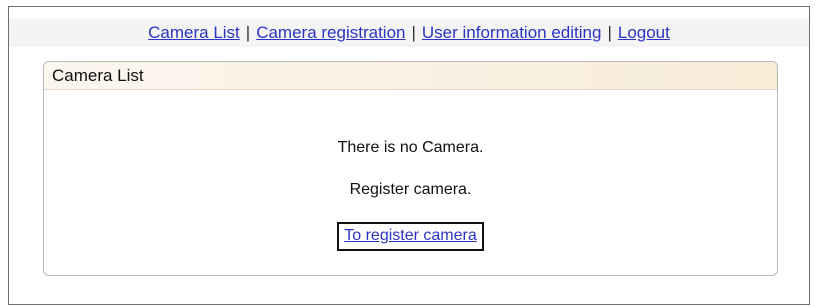  I want to click on panel-title: Camera List, so click(410, 76).